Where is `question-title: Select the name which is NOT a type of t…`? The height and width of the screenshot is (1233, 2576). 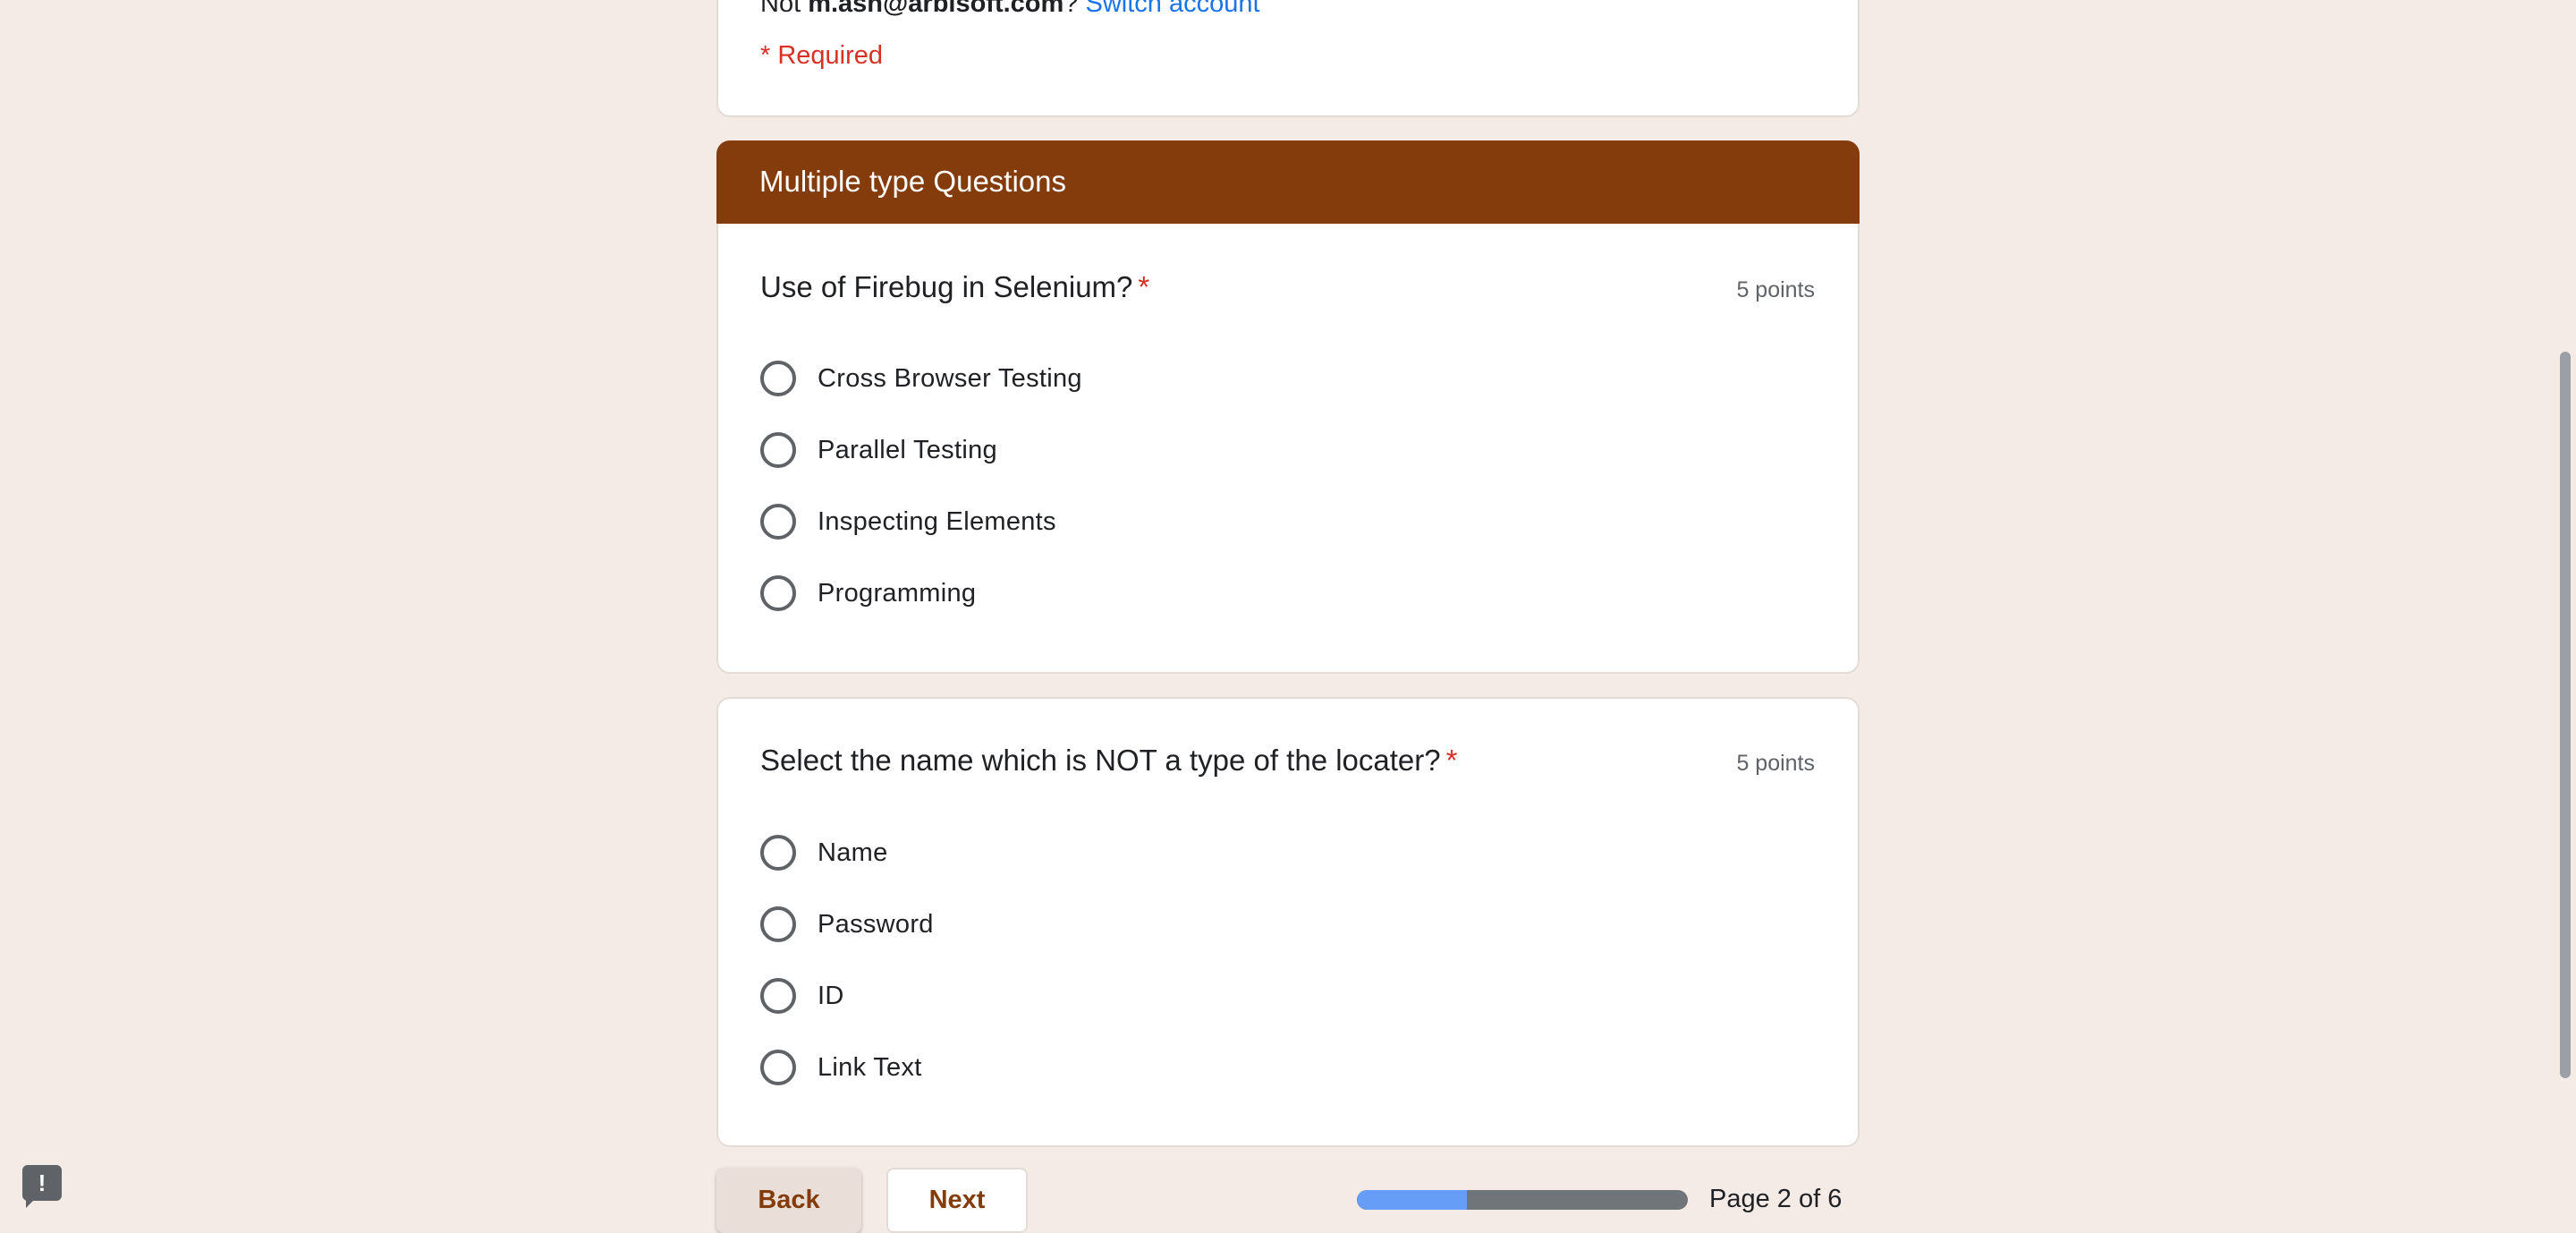
question-title: Select the name which is NOT a type of t… is located at coordinates (1108, 761).